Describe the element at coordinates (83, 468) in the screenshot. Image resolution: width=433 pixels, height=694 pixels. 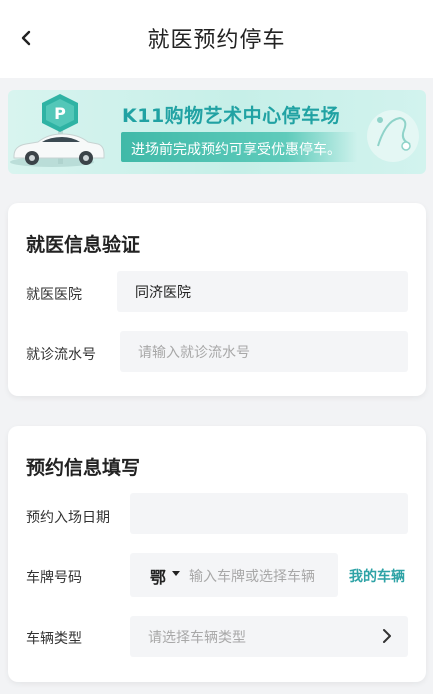
I see `booking-info-title: 预约信息填写` at that location.